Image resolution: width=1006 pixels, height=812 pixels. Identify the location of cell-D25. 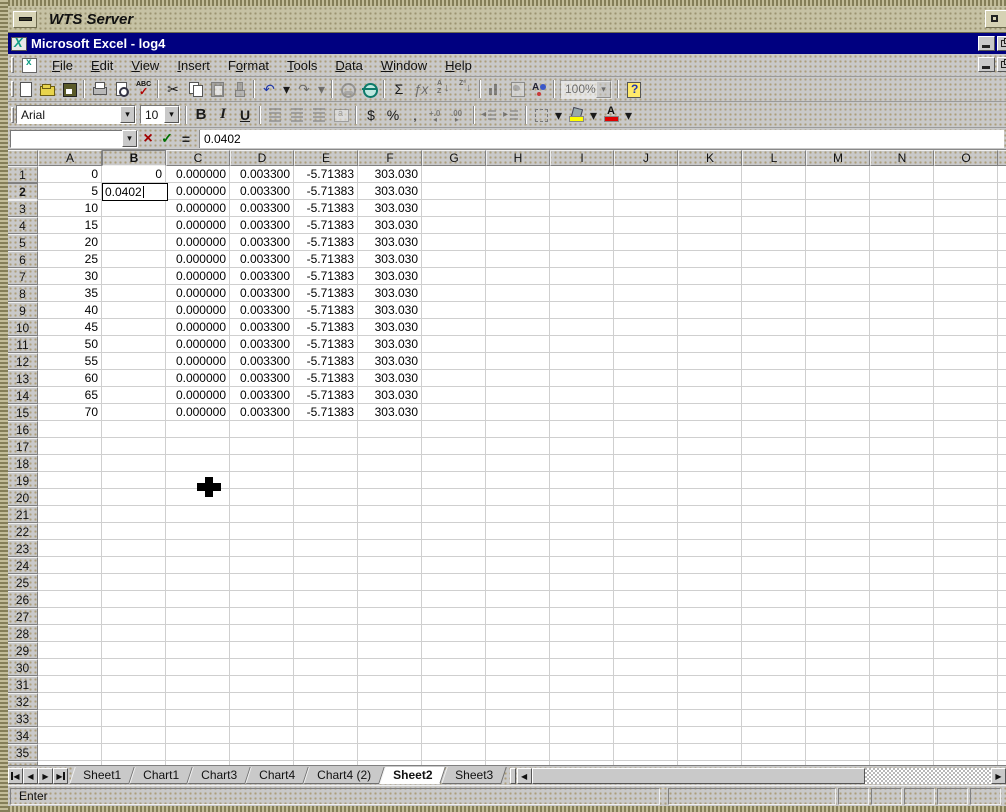
(262, 582).